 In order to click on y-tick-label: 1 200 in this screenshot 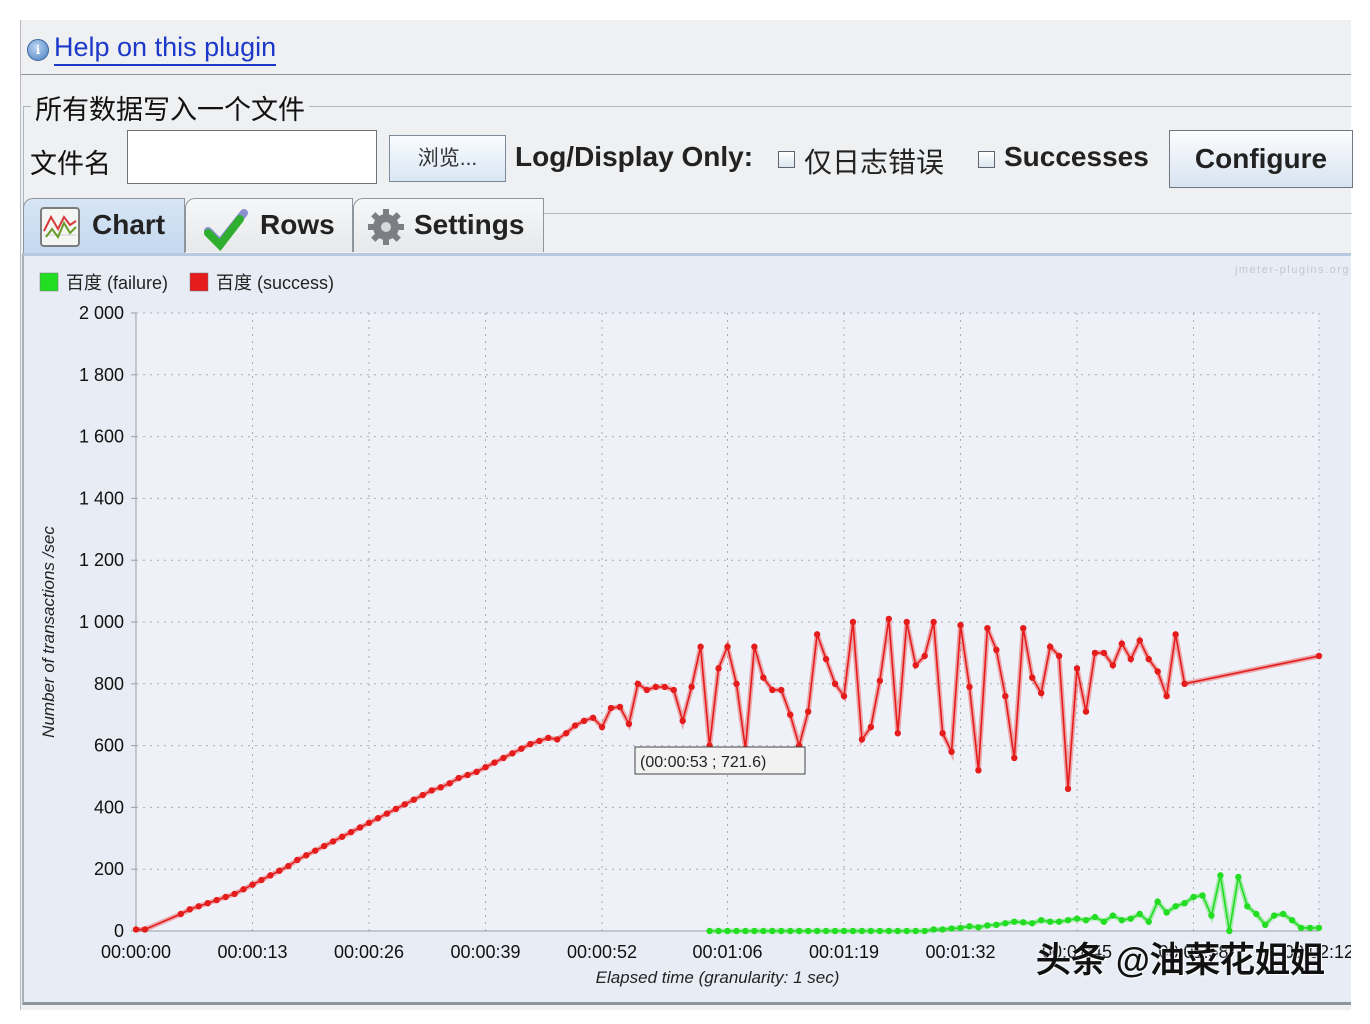, I will do `click(101, 560)`.